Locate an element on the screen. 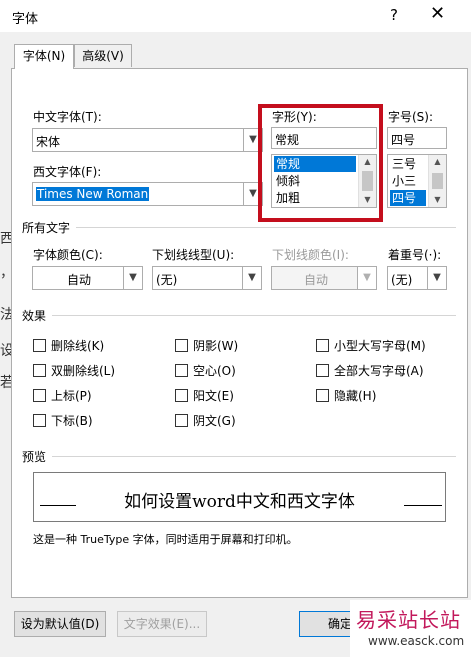  tab-font: 字体(N) is located at coordinates (44, 56).